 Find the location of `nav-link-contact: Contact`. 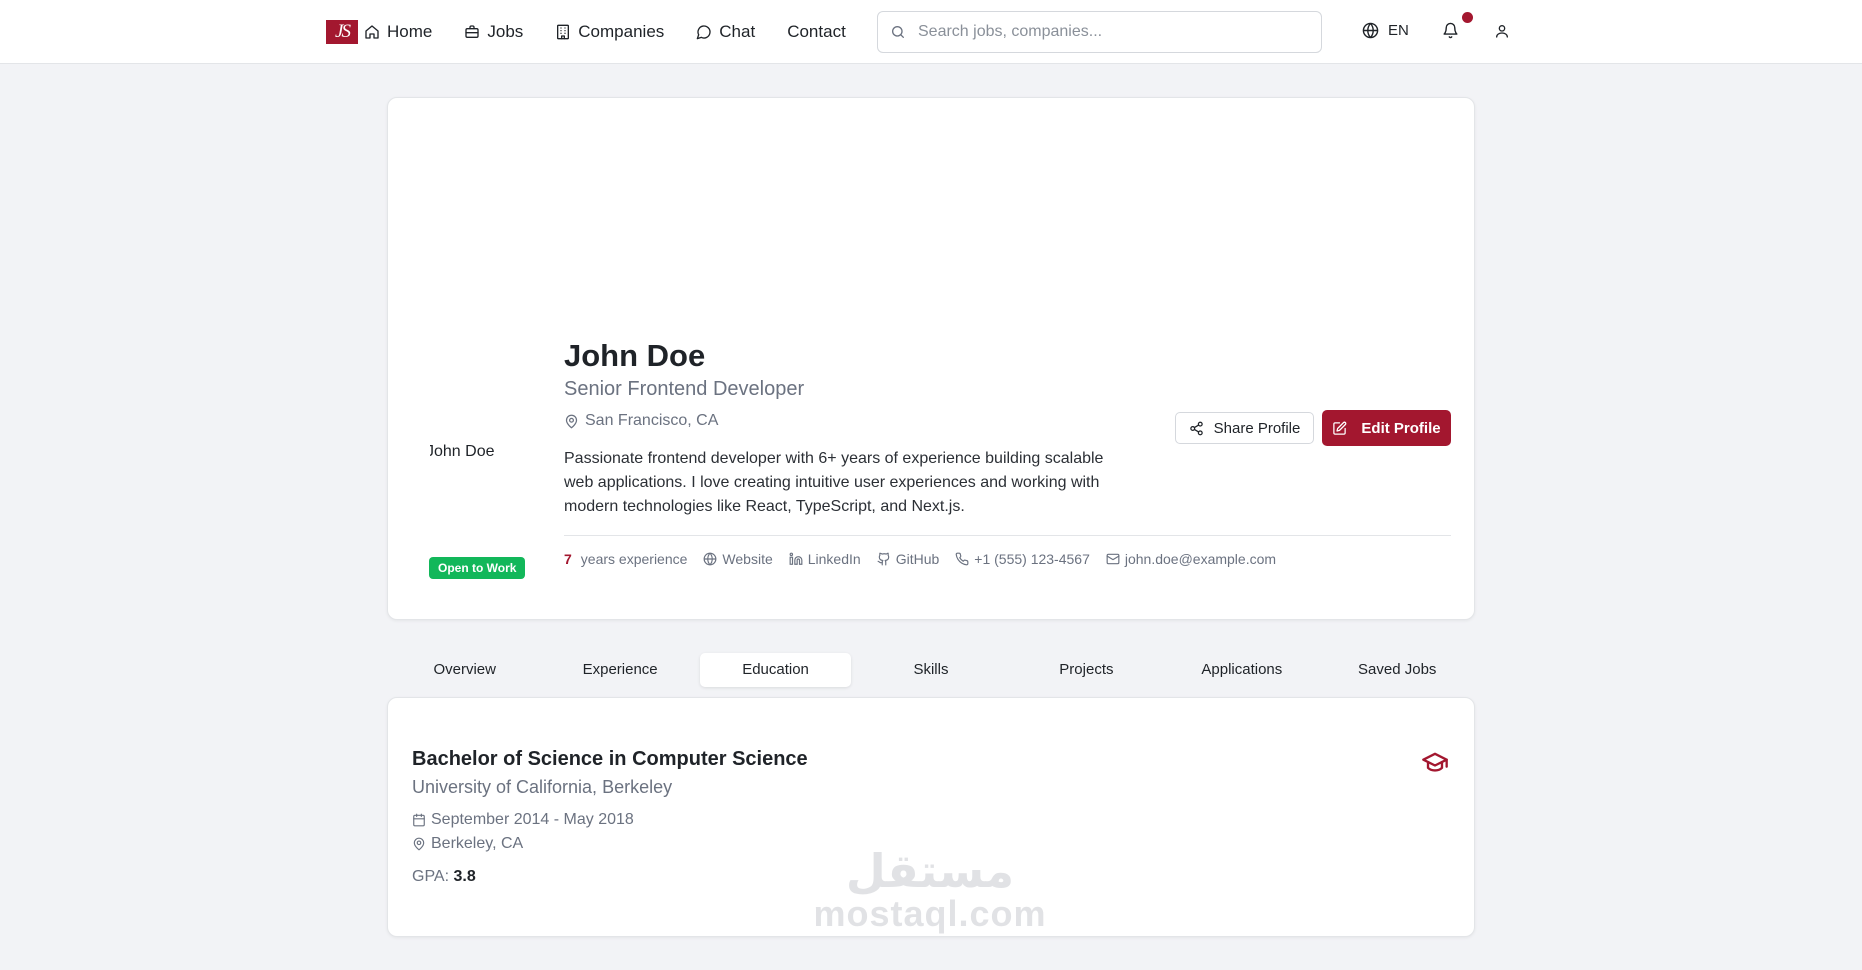

nav-link-contact: Contact is located at coordinates (816, 32).